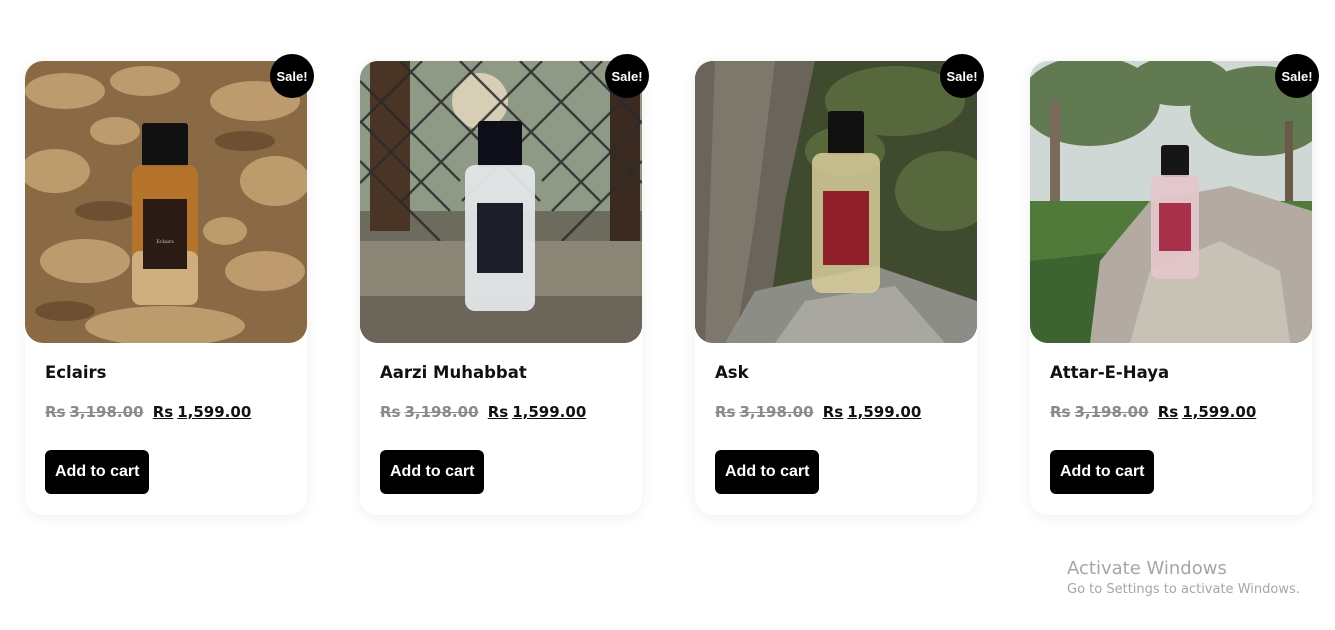  Describe the element at coordinates (1183, 589) in the screenshot. I see `watermark-subtitle: Go to Settings to activate Windows.` at that location.